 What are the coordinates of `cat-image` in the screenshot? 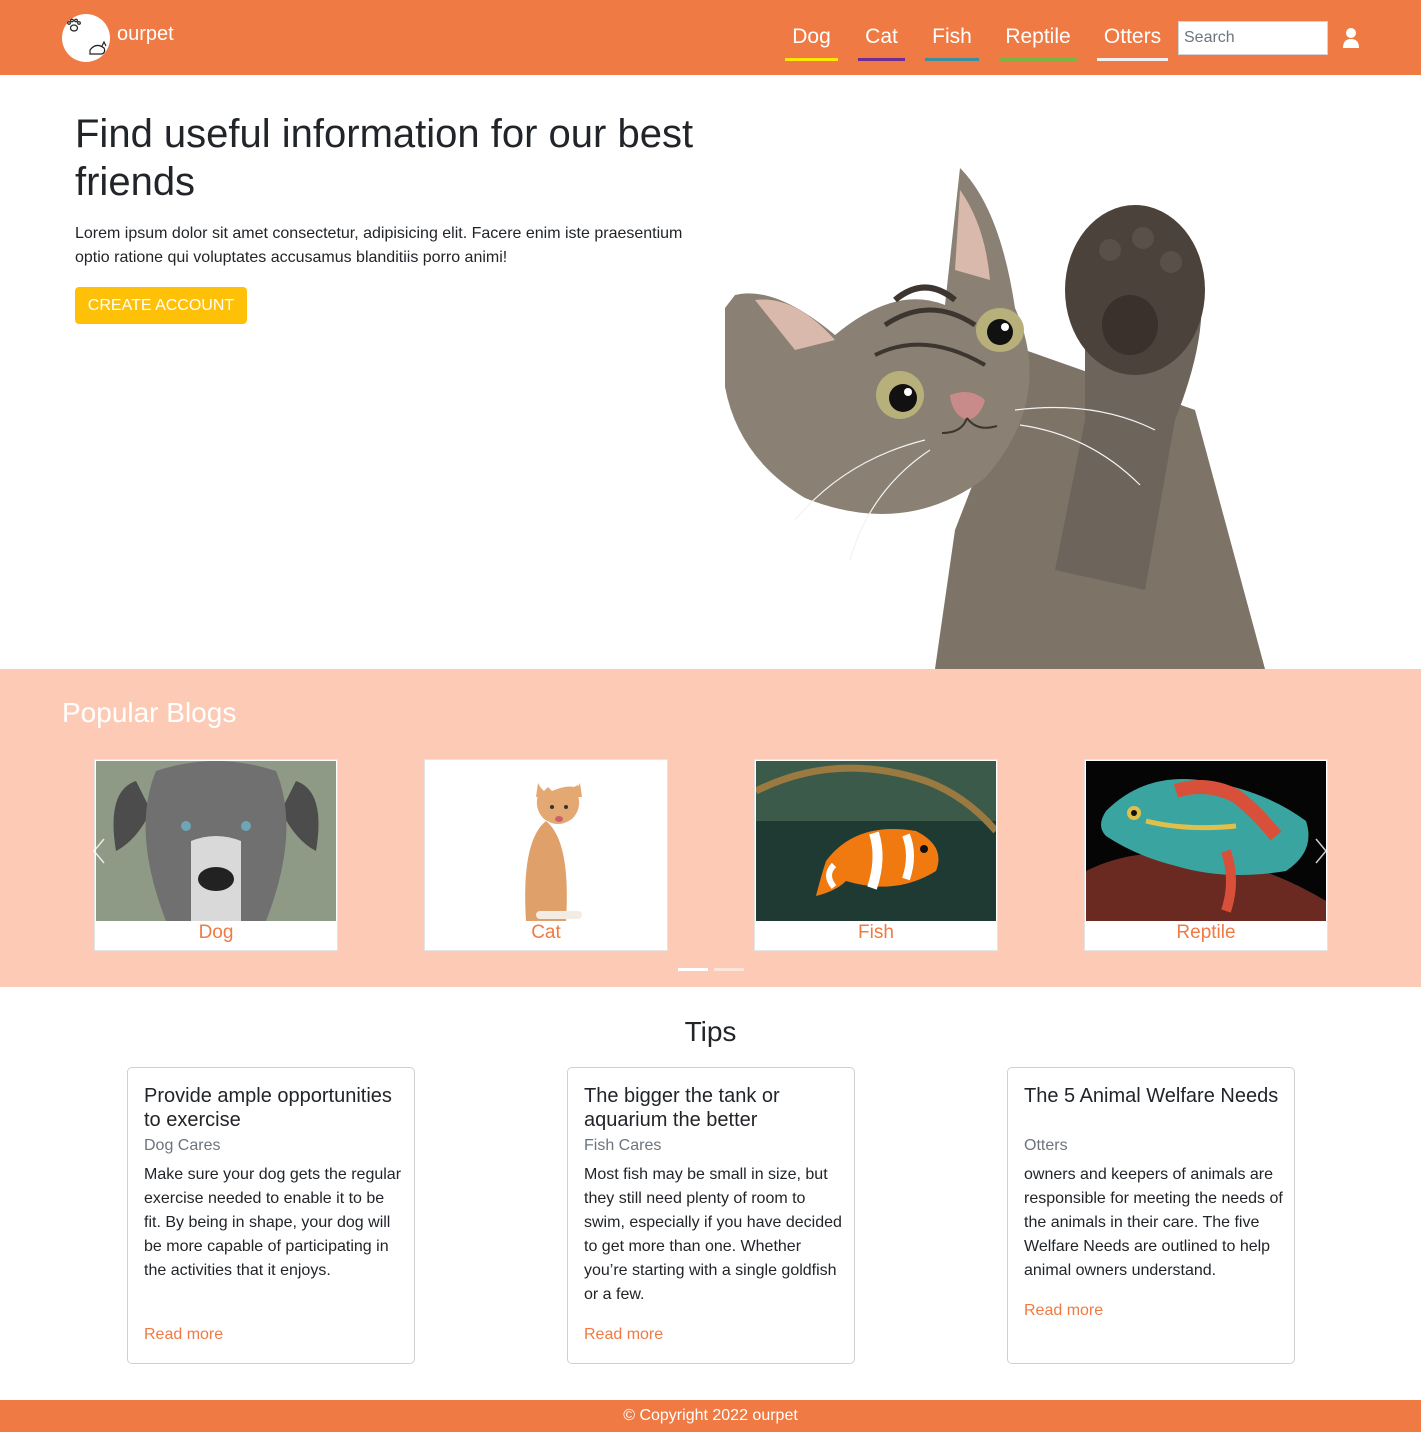 It's located at (546, 841).